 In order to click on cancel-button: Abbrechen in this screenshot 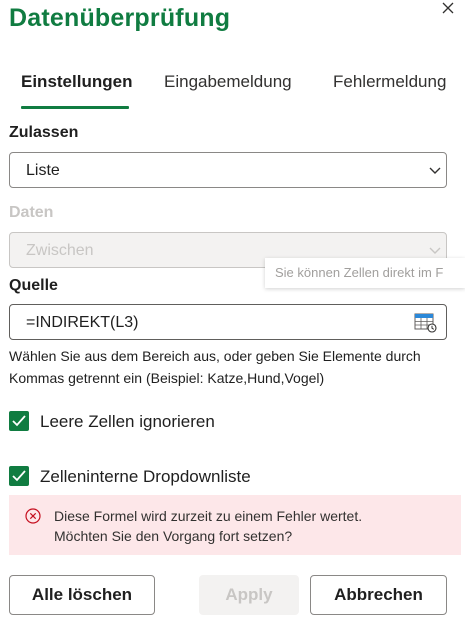, I will do `click(378, 595)`.